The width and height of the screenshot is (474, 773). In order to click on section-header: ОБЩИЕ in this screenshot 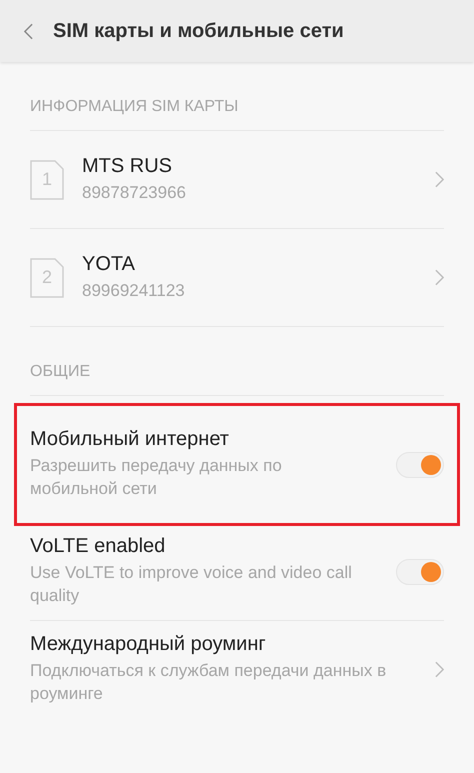, I will do `click(237, 361)`.